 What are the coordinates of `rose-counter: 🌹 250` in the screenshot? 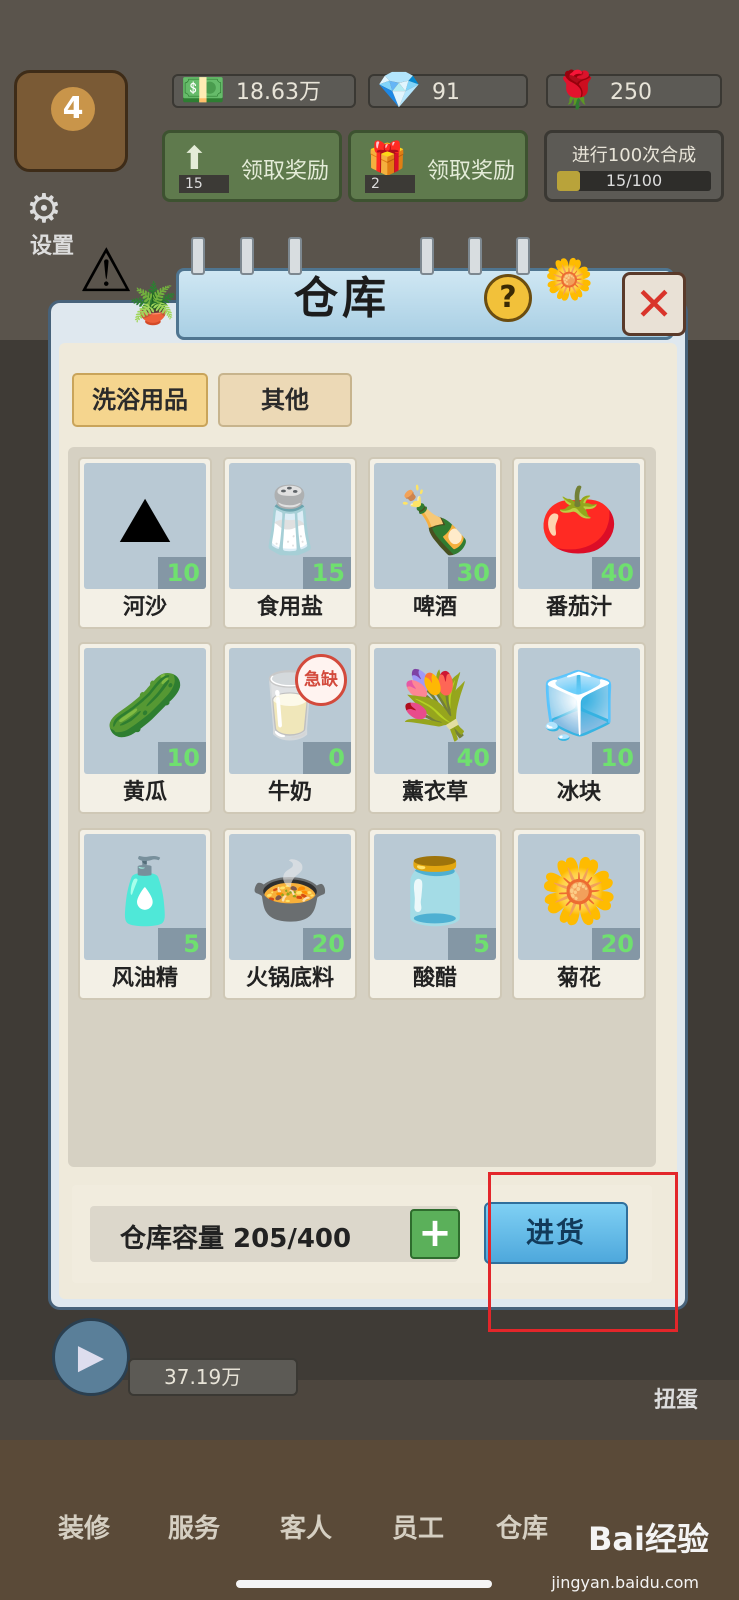 It's located at (634, 90).